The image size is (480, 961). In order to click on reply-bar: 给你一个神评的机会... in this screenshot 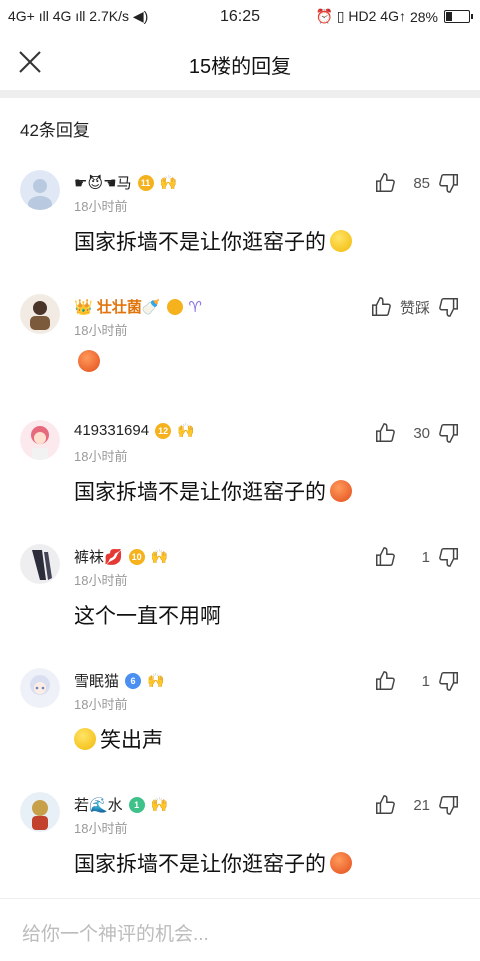, I will do `click(240, 929)`.